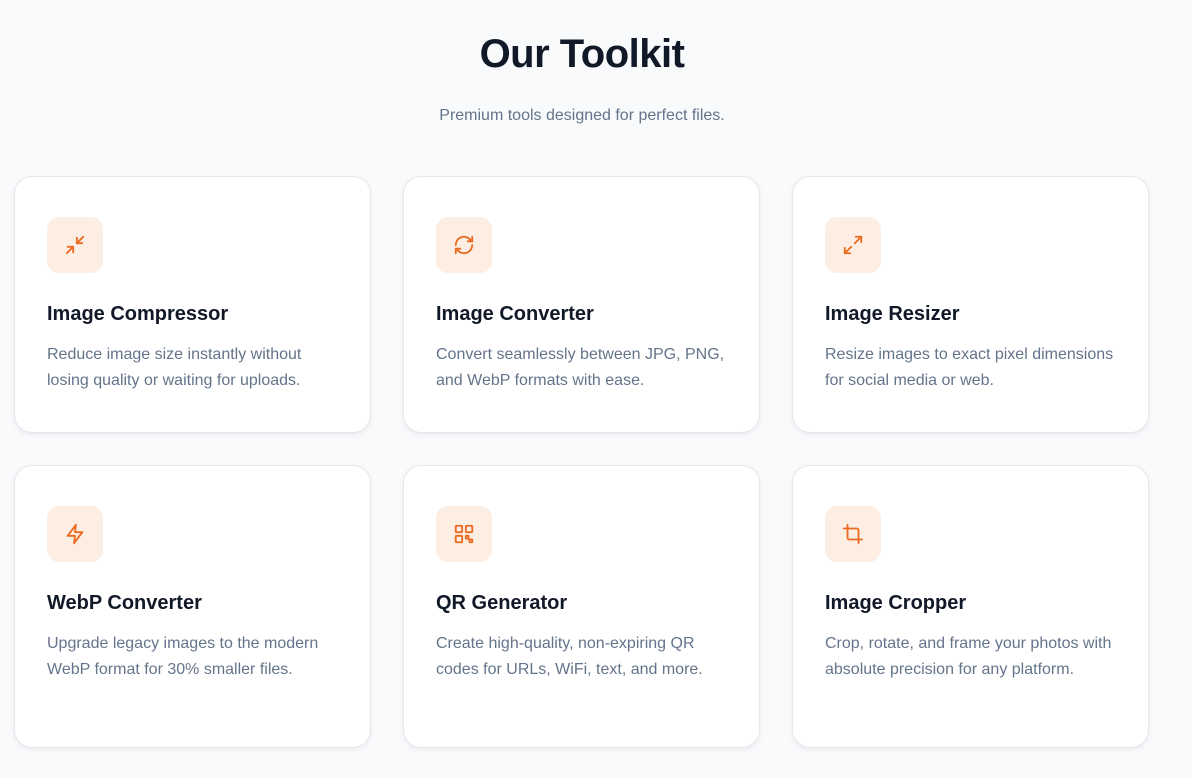 The width and height of the screenshot is (1192, 778). What do you see at coordinates (582, 54) in the screenshot?
I see `page-title: Our Toolkit` at bounding box center [582, 54].